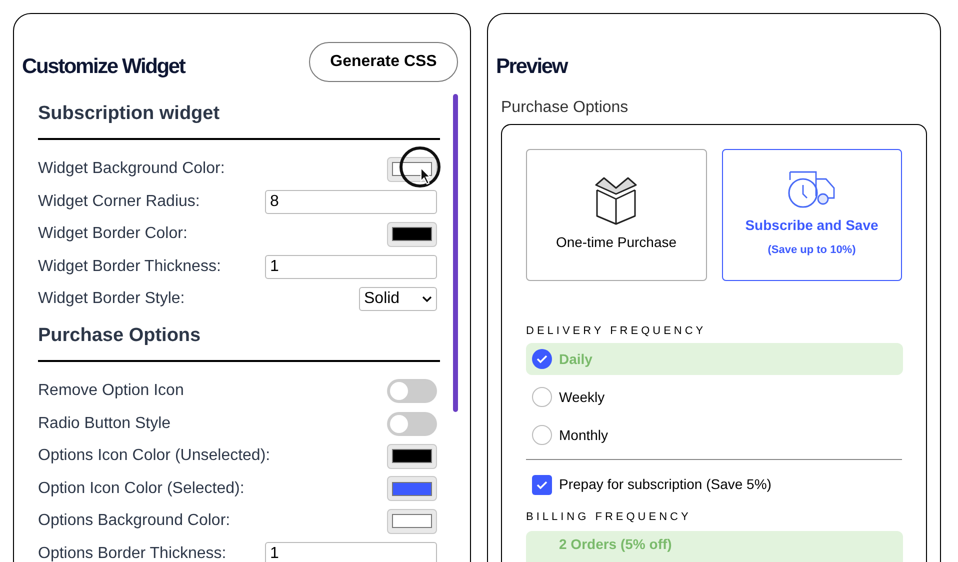 The height and width of the screenshot is (562, 958). What do you see at coordinates (113, 234) in the screenshot?
I see `setting-label: Widget Border Color:` at bounding box center [113, 234].